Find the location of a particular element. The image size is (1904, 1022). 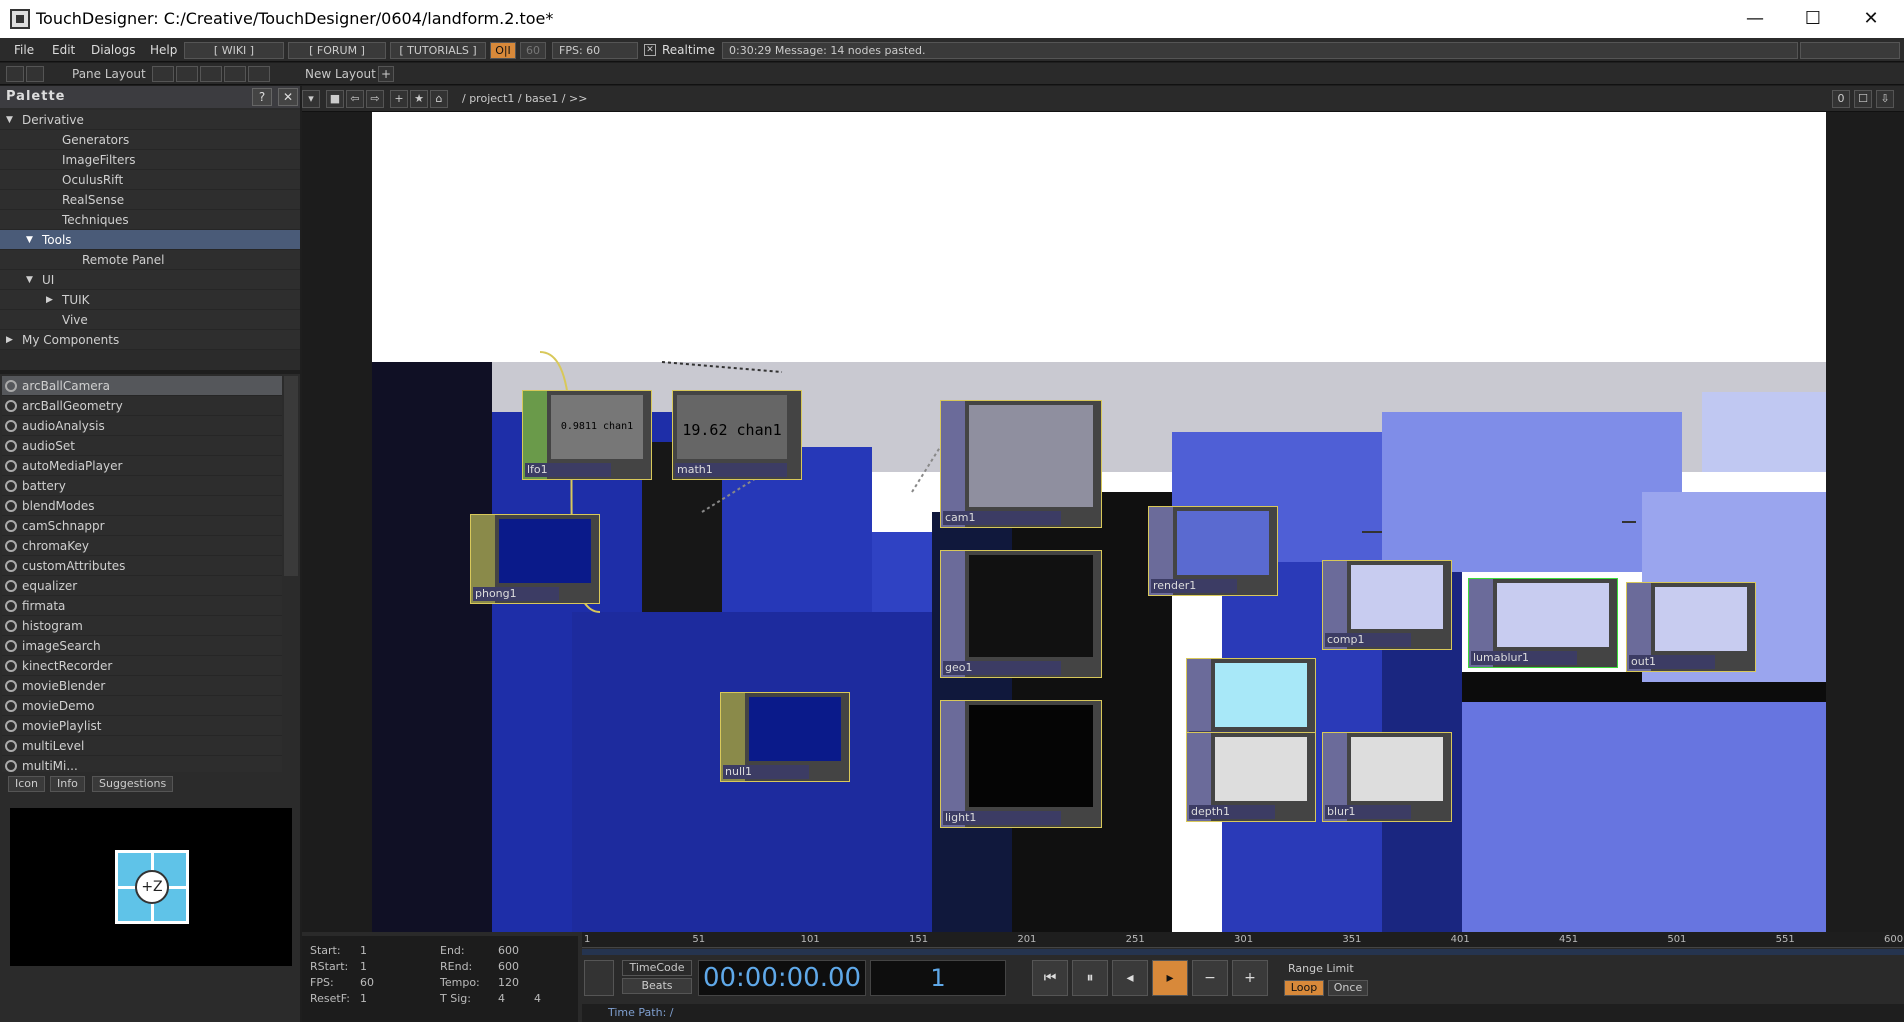

node-math1: 19.62 chan1 math1 is located at coordinates (737, 435).